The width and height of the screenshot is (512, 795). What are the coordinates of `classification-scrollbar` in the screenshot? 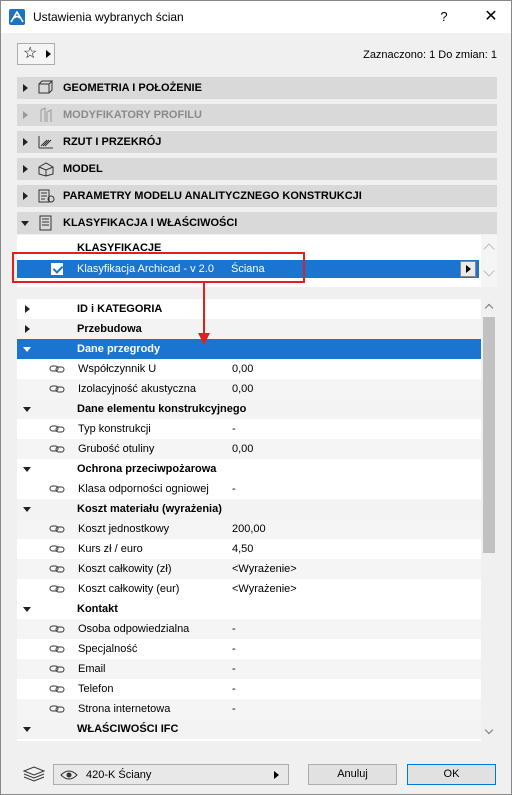 It's located at (489, 261).